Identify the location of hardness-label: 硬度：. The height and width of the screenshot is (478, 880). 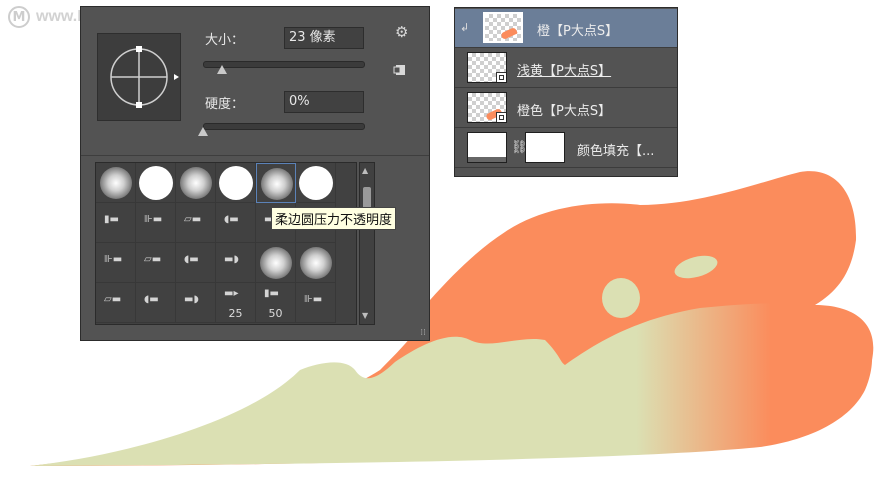
(225, 104).